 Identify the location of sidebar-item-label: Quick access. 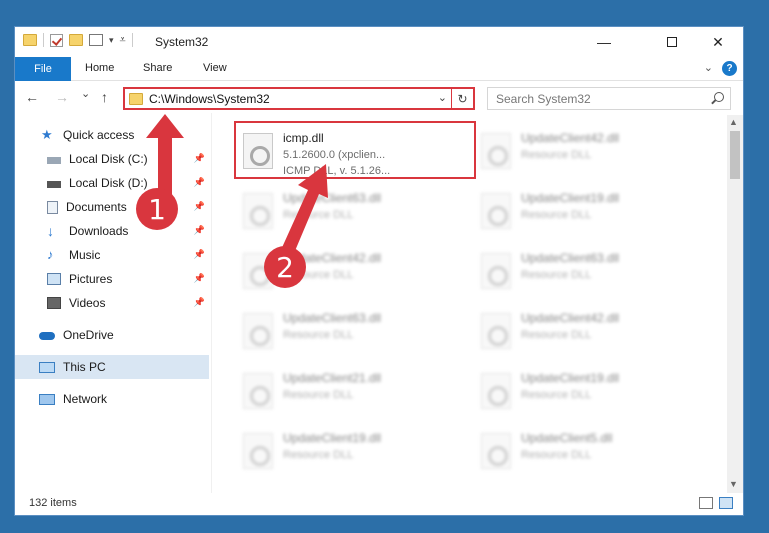
(99, 135).